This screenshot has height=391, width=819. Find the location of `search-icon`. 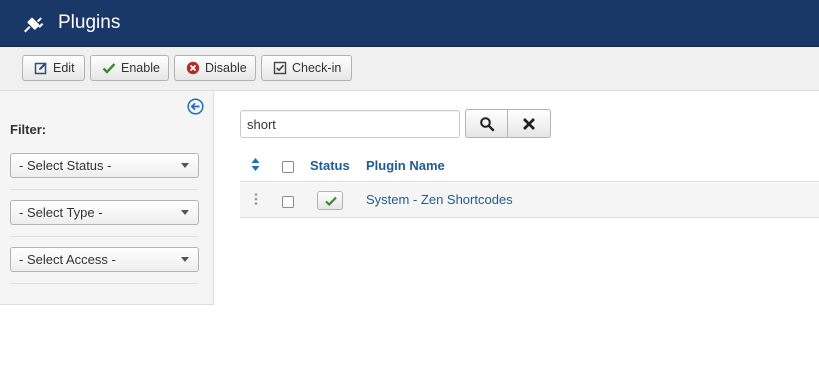

search-icon is located at coordinates (486, 123).